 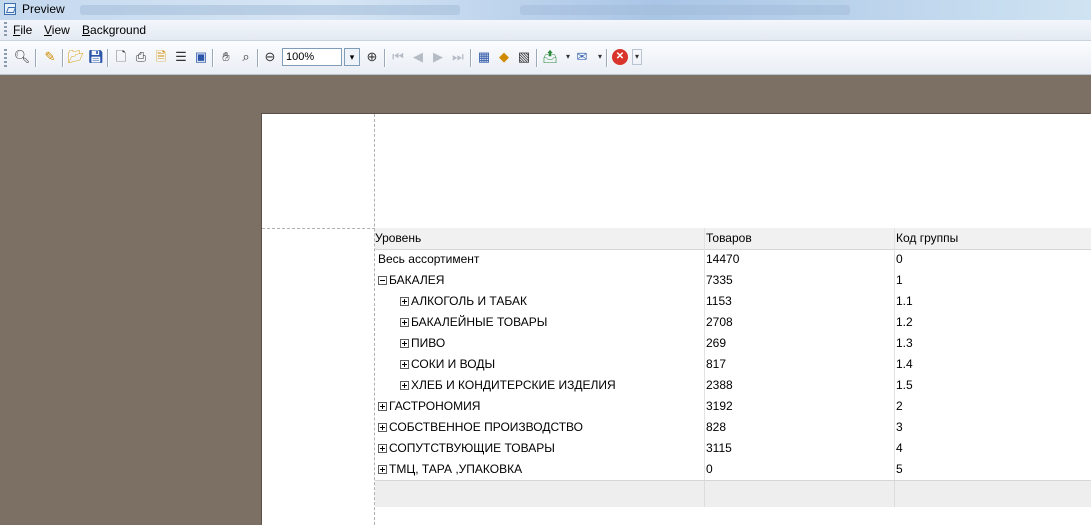 What do you see at coordinates (733, 493) in the screenshot?
I see `table-footer-row` at bounding box center [733, 493].